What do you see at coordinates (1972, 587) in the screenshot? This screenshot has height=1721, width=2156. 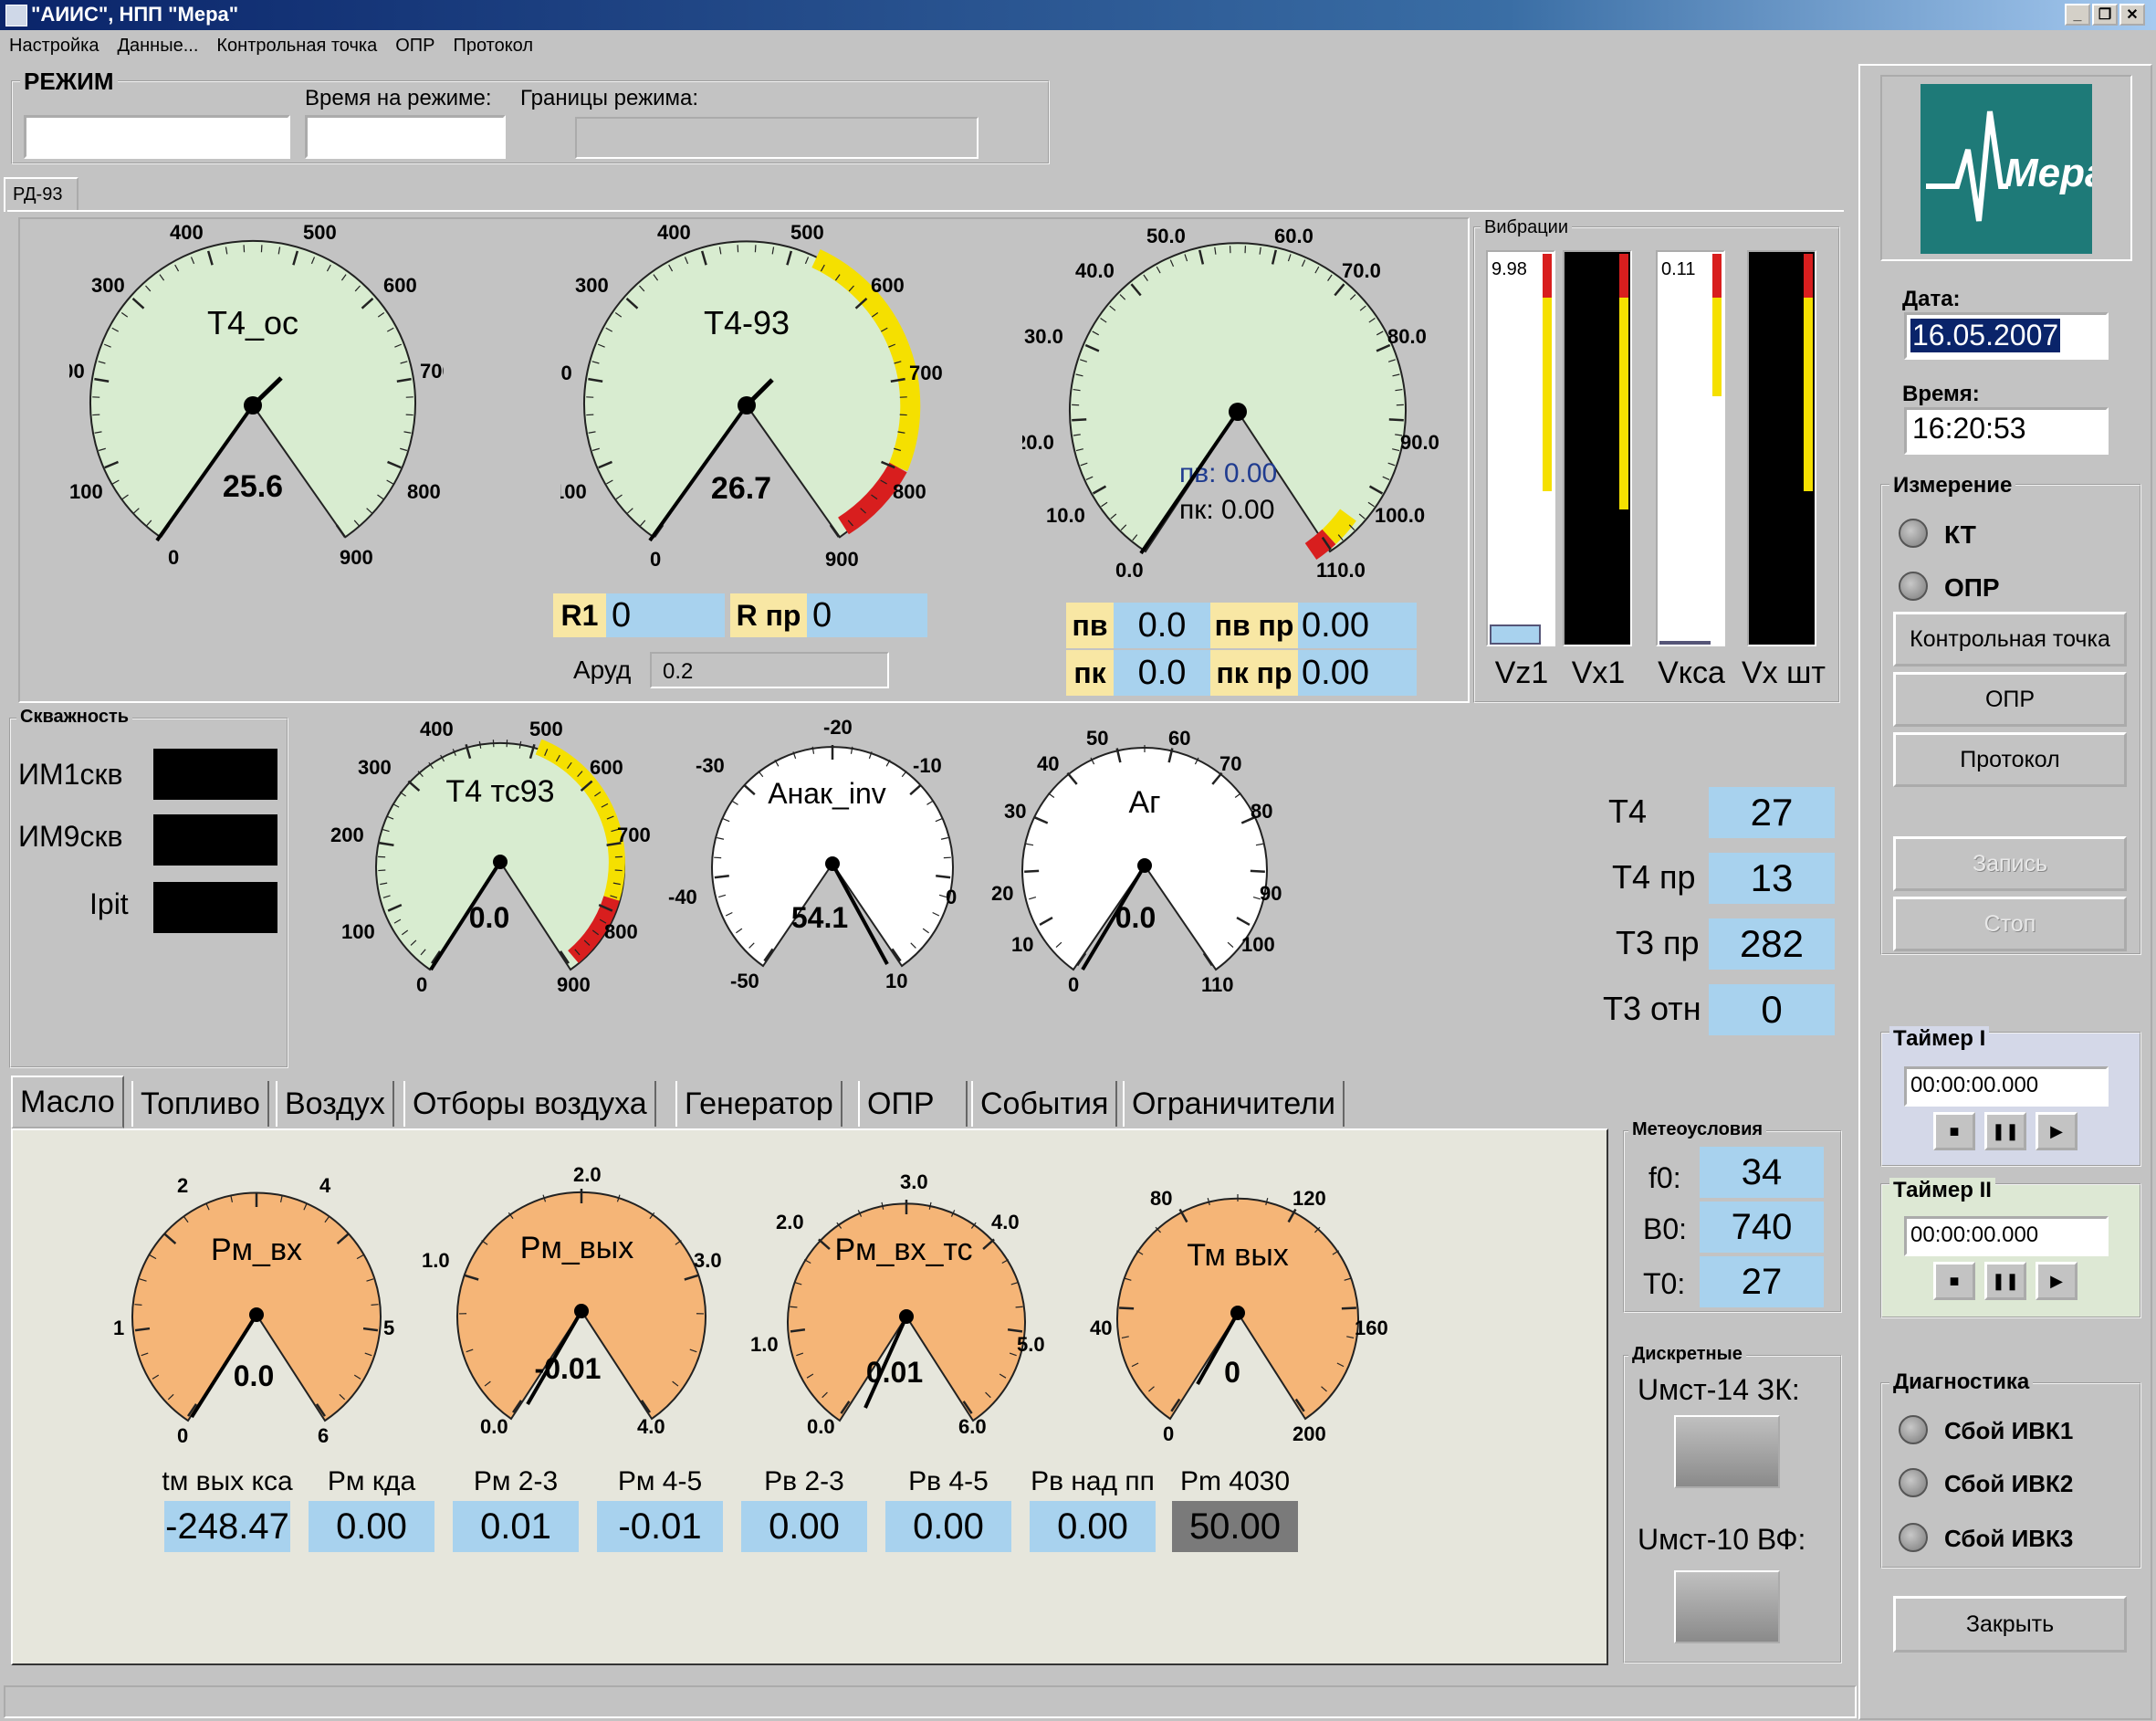 I see `radio-opr-label: ОПР` at bounding box center [1972, 587].